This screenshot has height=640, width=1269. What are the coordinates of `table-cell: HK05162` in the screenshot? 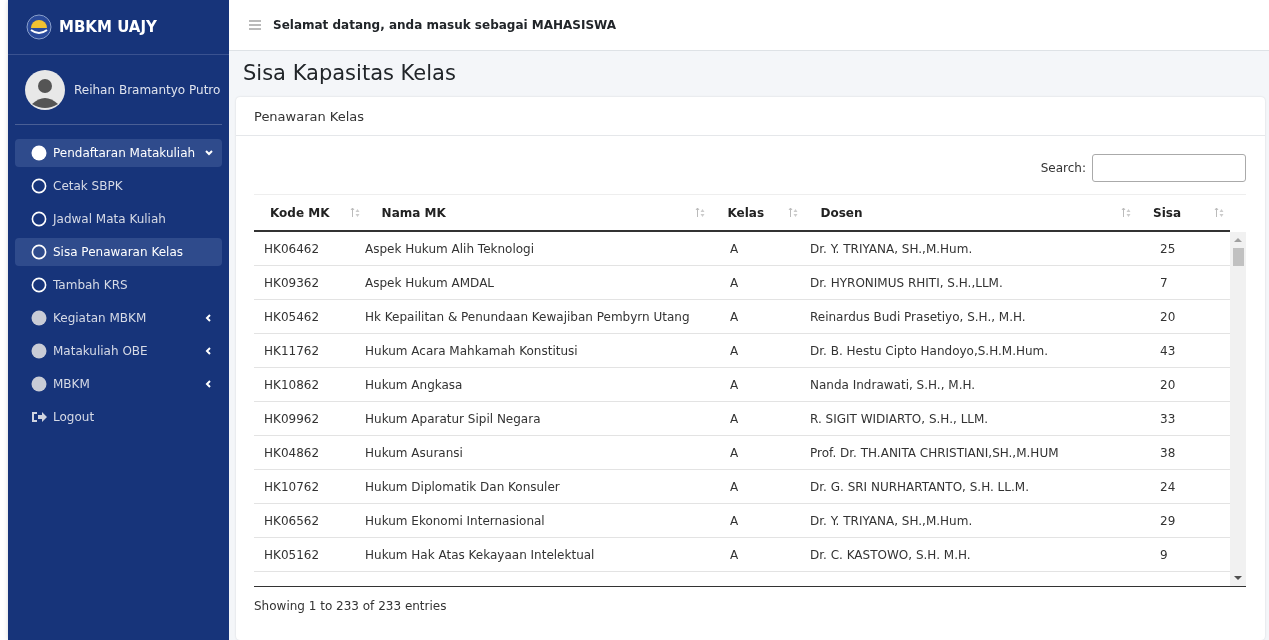 It's located at (292, 554).